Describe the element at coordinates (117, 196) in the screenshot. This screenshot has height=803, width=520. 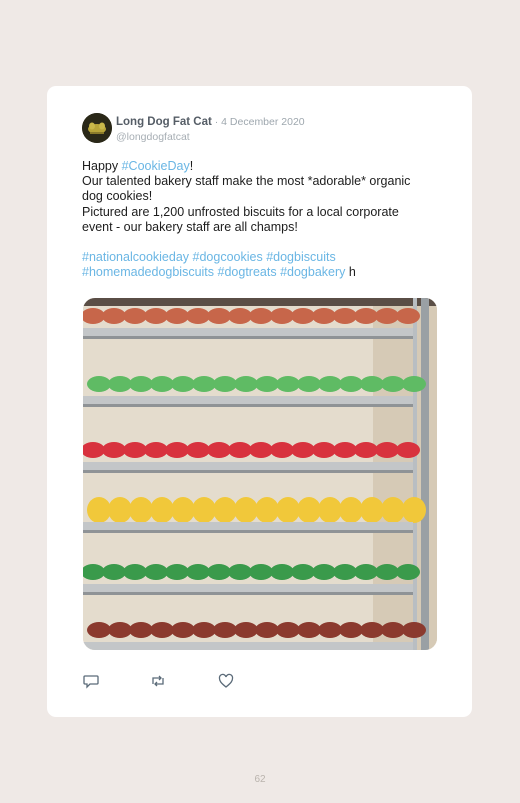
I see `tweet-line: dog cookies!` at that location.